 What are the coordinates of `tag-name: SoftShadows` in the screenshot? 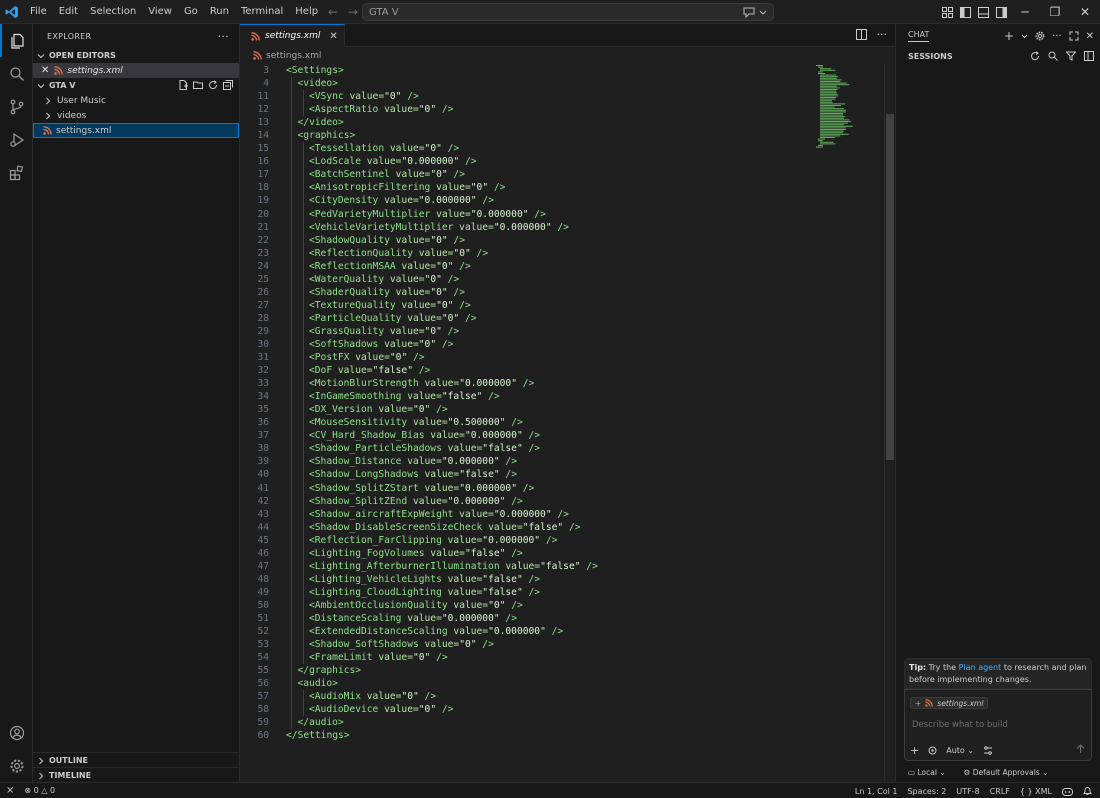 It's located at (346, 344).